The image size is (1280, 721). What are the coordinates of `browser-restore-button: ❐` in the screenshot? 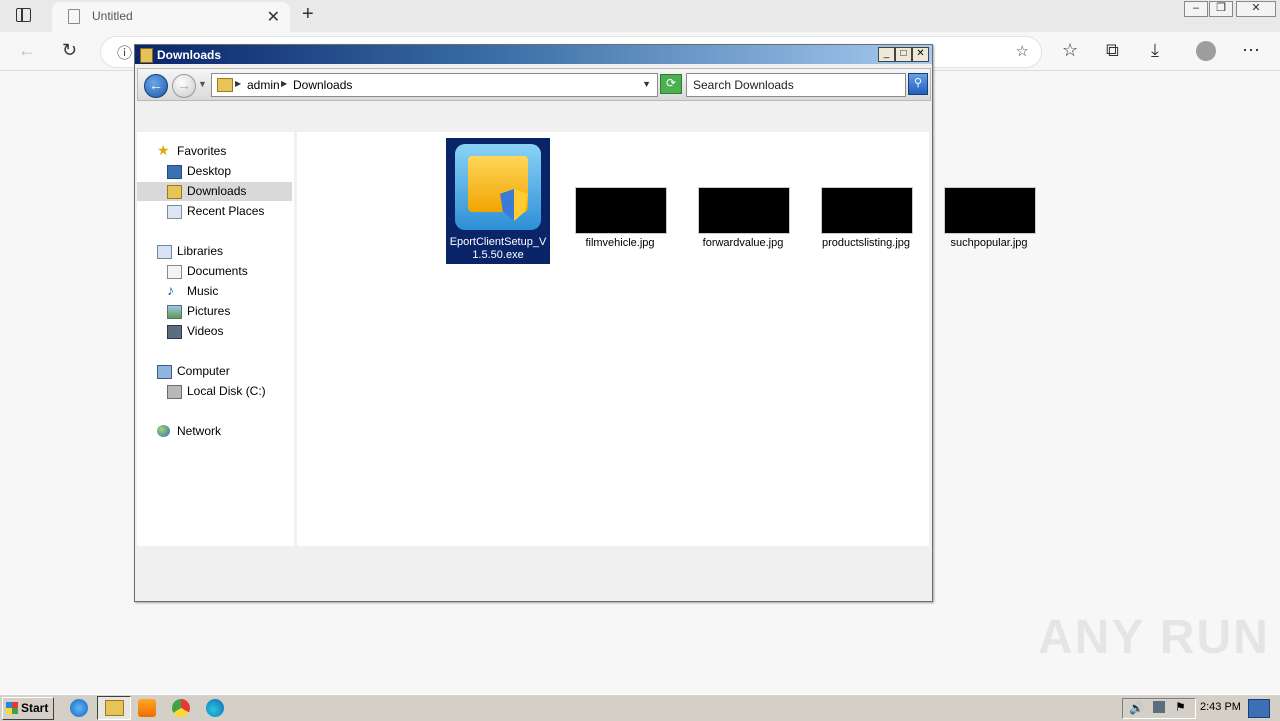 It's located at (1221, 9).